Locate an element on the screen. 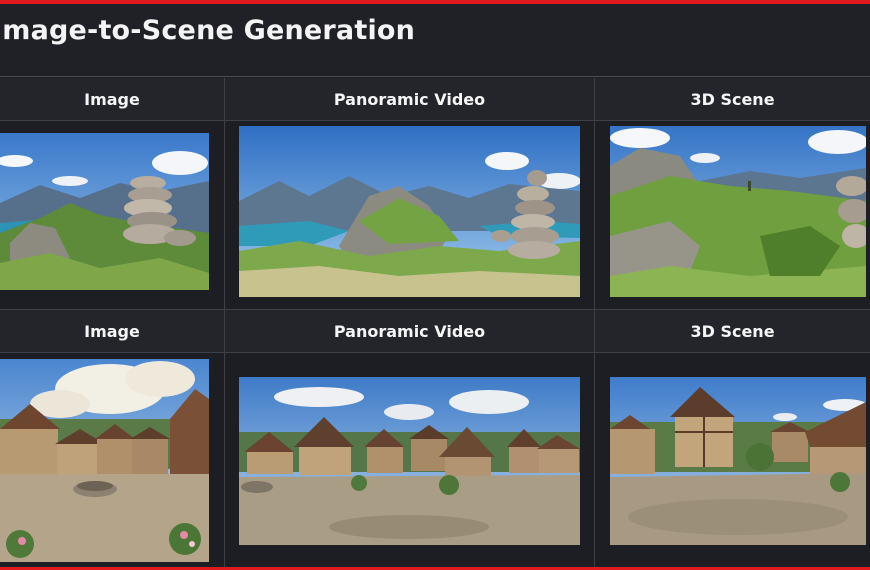 This screenshot has height=570, width=870. mountain-cairn-3d-scene is located at coordinates (738, 211).